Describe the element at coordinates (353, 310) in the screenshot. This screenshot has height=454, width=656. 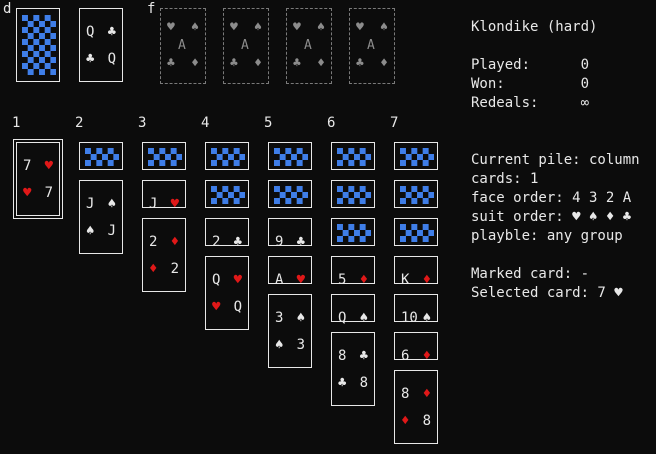
I see `tableau-card: Q ♠` at that location.